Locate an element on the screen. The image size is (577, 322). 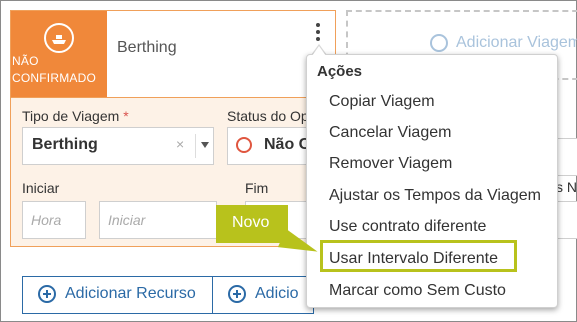
start-date-input: Iniciar is located at coordinates (158, 220).